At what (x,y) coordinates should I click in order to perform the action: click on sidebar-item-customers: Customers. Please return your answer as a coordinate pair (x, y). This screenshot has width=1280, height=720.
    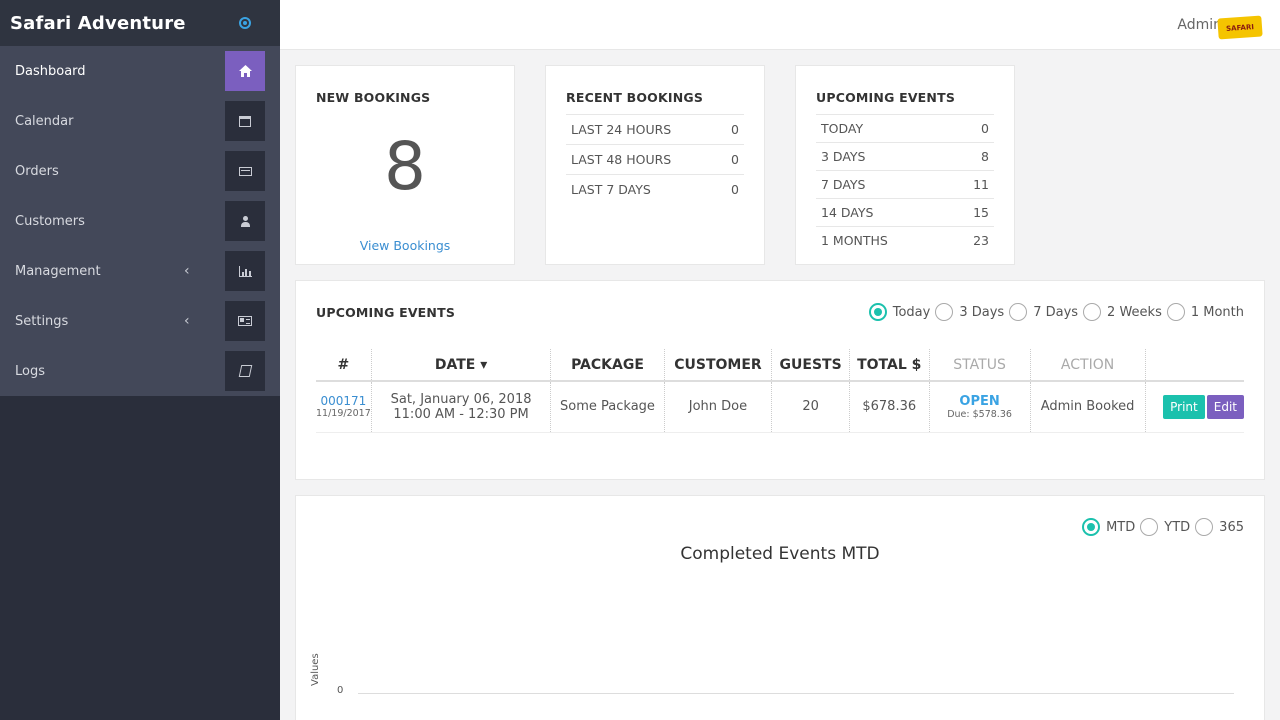
    Looking at the image, I should click on (140, 221).